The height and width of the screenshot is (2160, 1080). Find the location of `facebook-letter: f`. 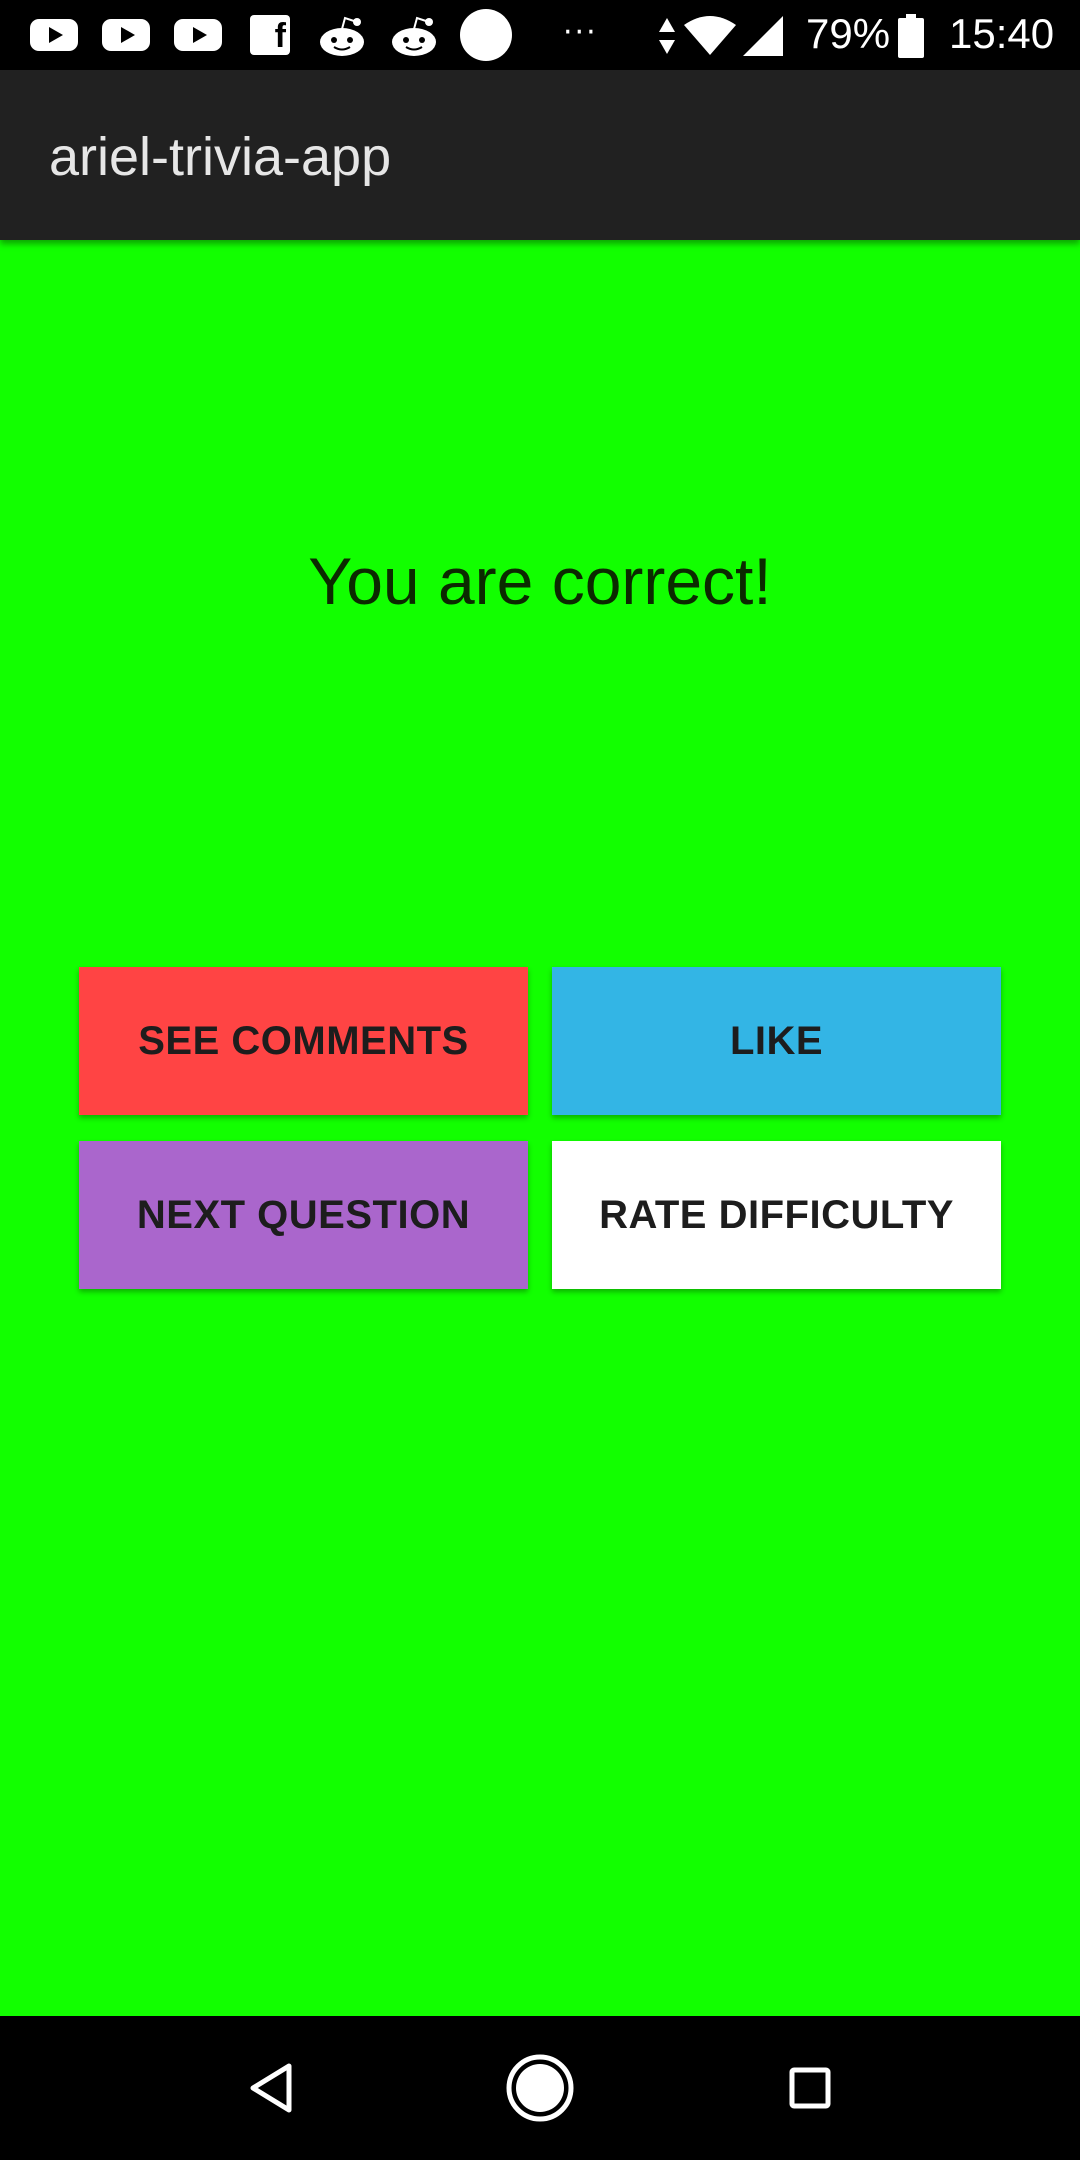

facebook-letter: f is located at coordinates (280, 36).